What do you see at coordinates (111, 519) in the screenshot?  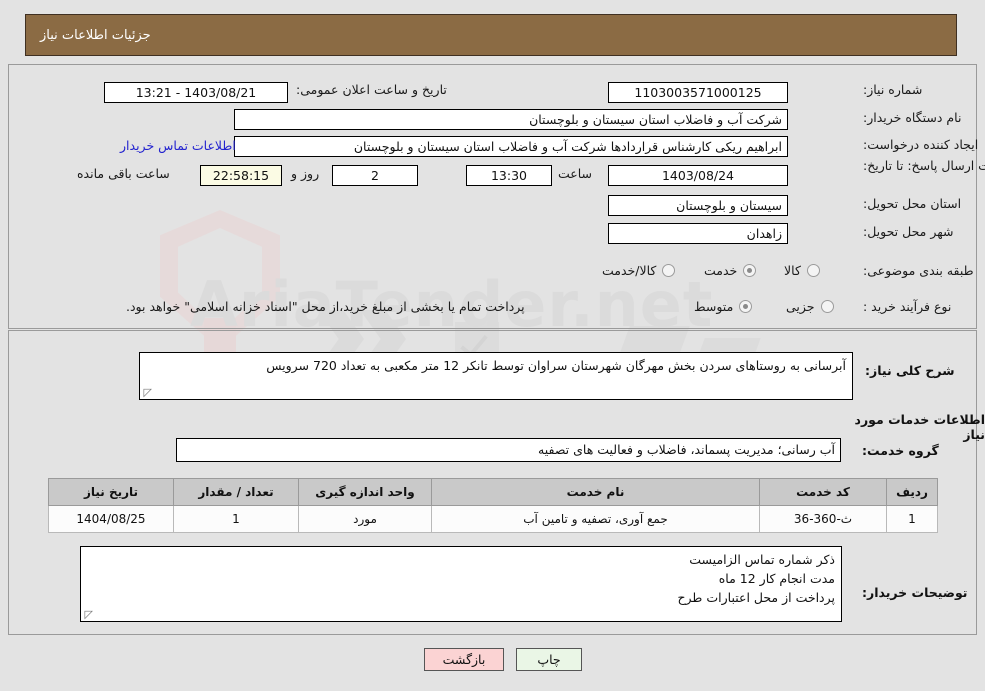 I see `cell-date: 1404/08/25` at bounding box center [111, 519].